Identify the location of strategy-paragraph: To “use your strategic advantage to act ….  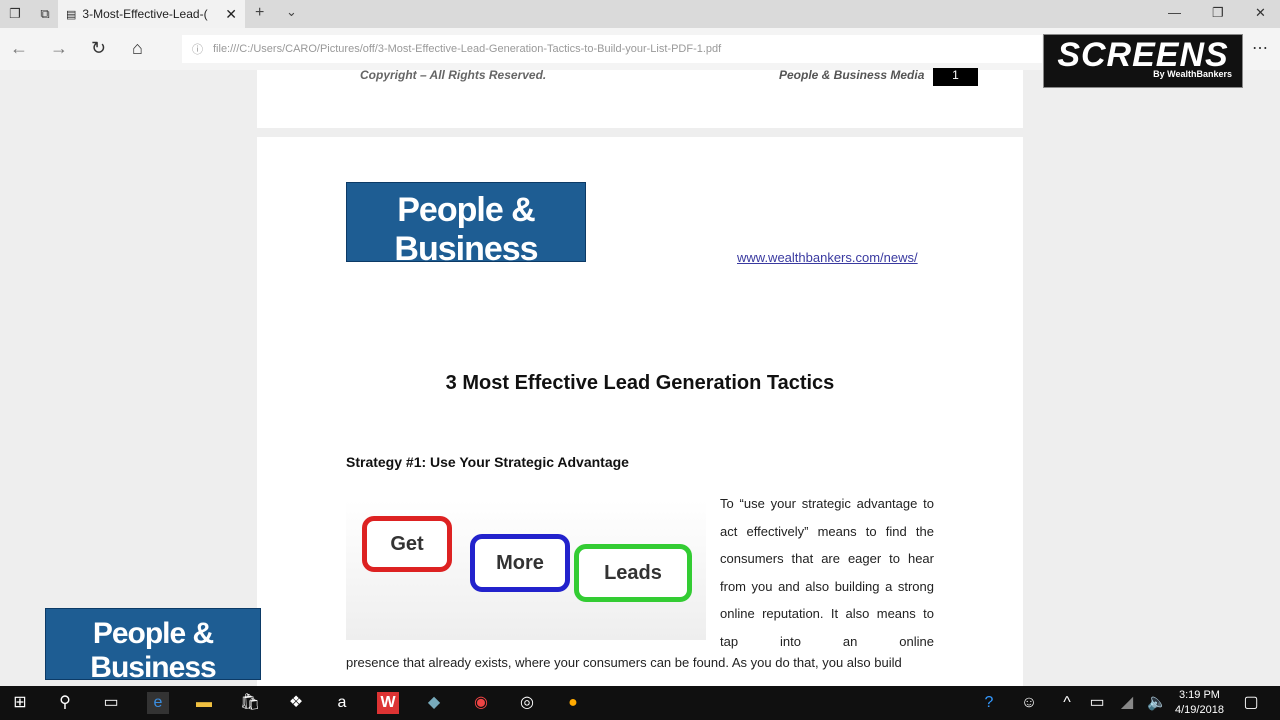
(827, 572).